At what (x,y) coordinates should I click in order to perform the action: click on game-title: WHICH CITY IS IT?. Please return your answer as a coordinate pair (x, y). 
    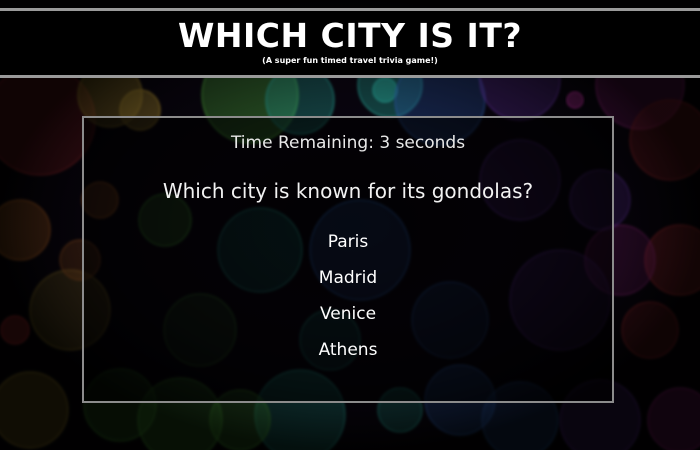
    Looking at the image, I should click on (350, 35).